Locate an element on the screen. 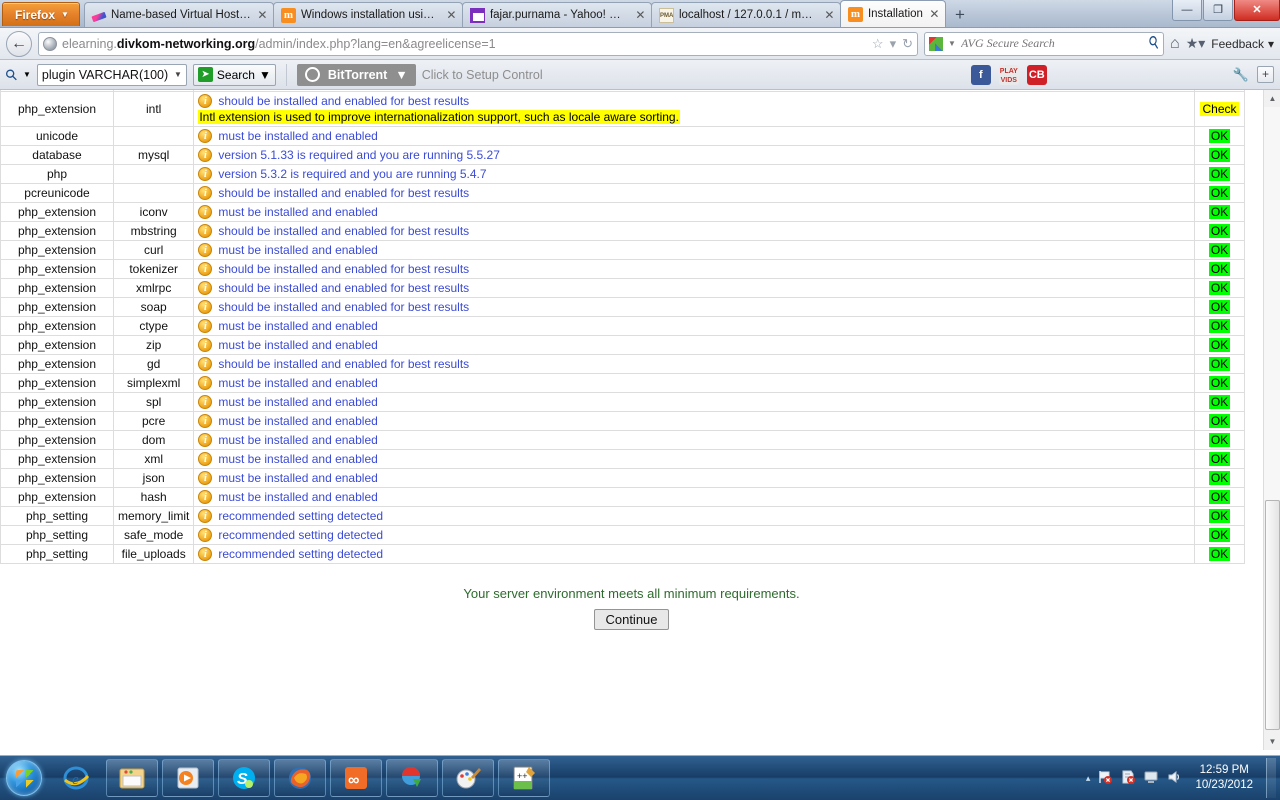  cell-status: OK is located at coordinates (1219, 364).